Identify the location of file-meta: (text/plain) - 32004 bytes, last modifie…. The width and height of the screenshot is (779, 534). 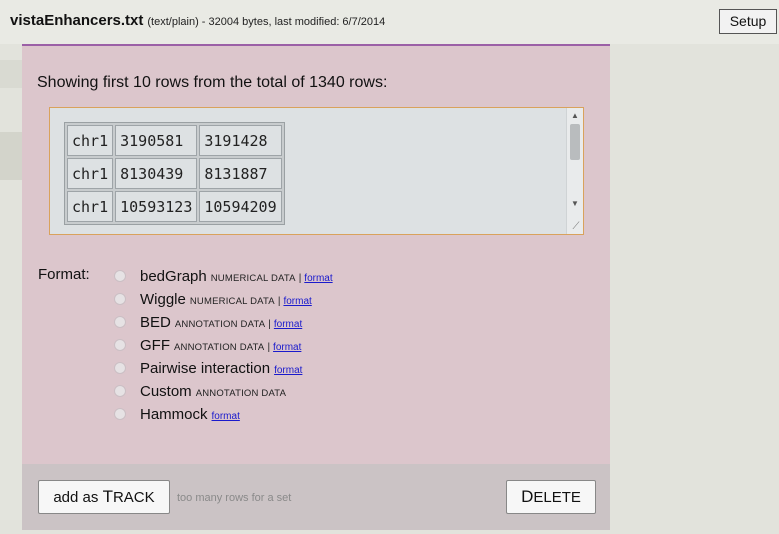
(266, 22).